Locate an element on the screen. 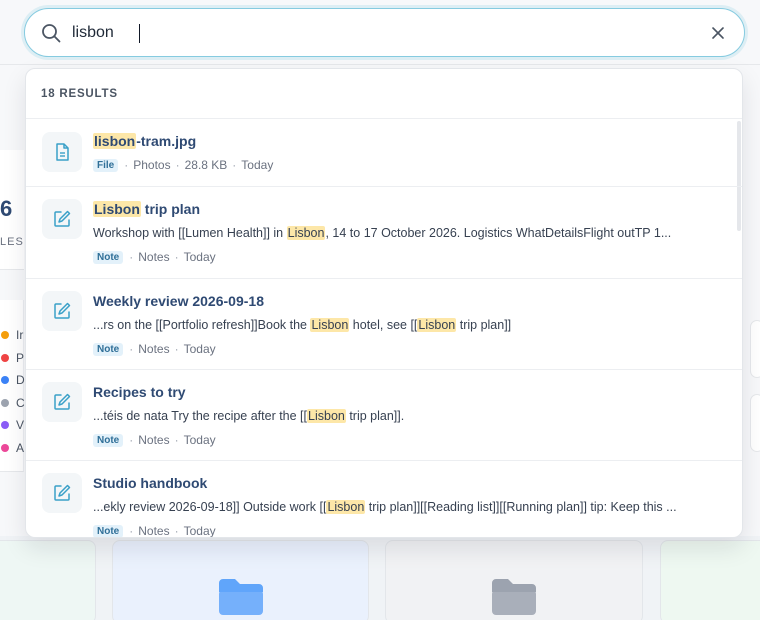  close-icon is located at coordinates (718, 33).